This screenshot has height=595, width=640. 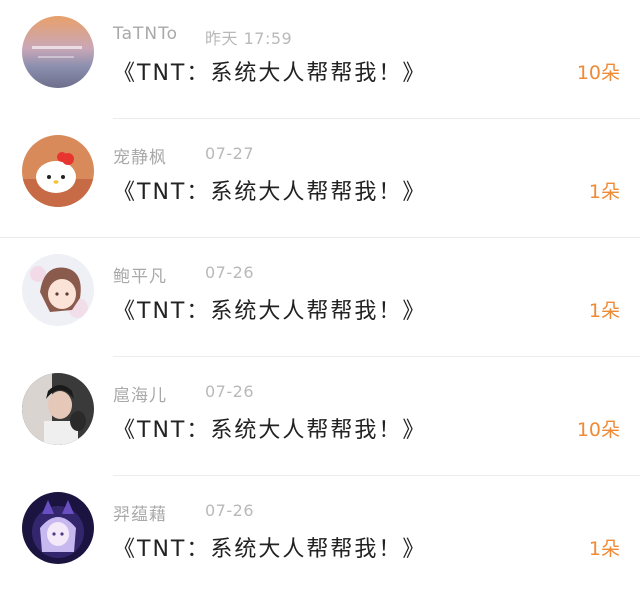 What do you see at coordinates (140, 393) in the screenshot?
I see `username: 扈海儿` at bounding box center [140, 393].